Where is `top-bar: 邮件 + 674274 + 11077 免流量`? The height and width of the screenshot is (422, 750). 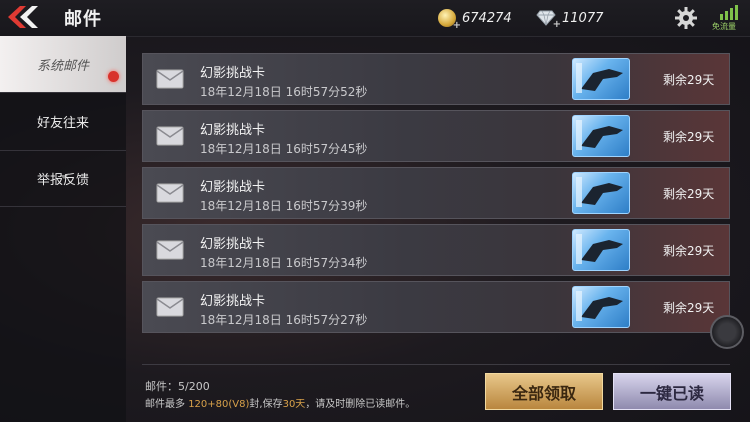 top-bar: 邮件 + 674274 + 11077 免流量 is located at coordinates (375, 18).